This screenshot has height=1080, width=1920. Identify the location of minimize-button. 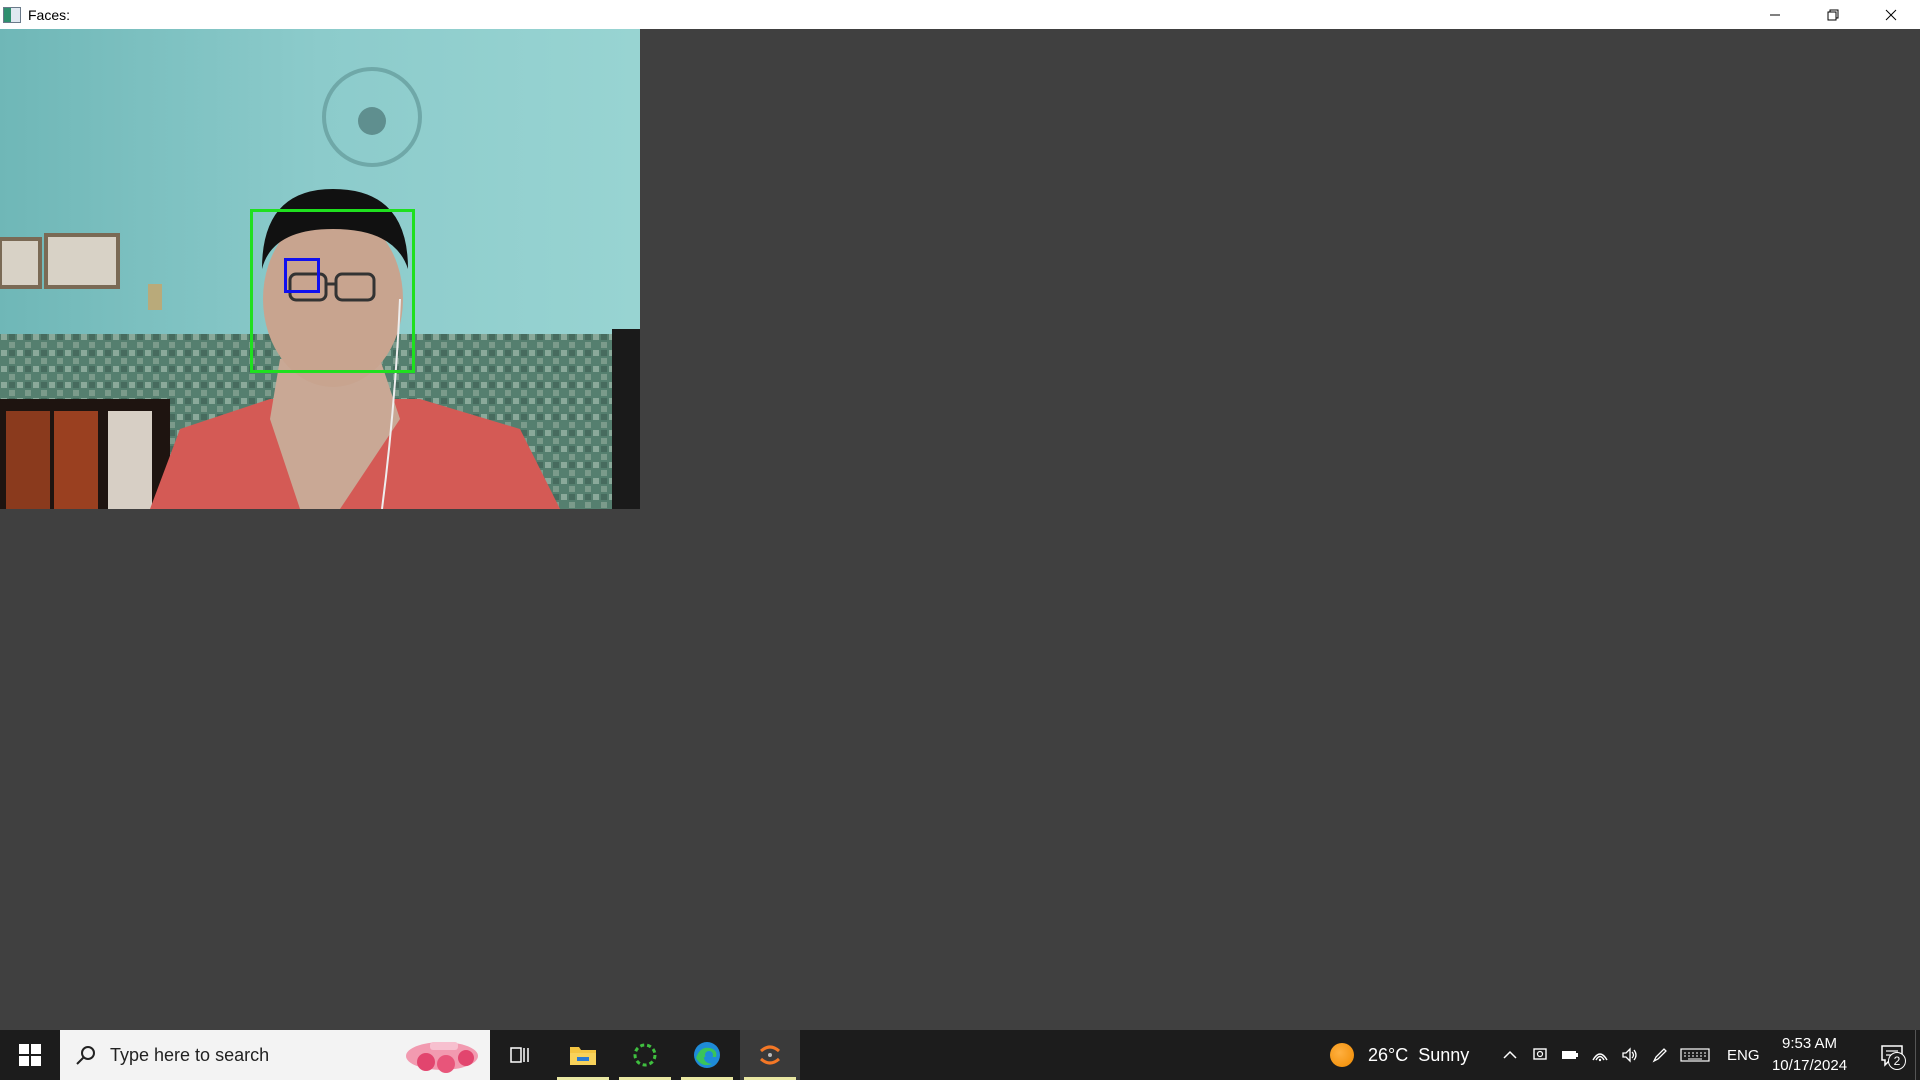
(1775, 14).